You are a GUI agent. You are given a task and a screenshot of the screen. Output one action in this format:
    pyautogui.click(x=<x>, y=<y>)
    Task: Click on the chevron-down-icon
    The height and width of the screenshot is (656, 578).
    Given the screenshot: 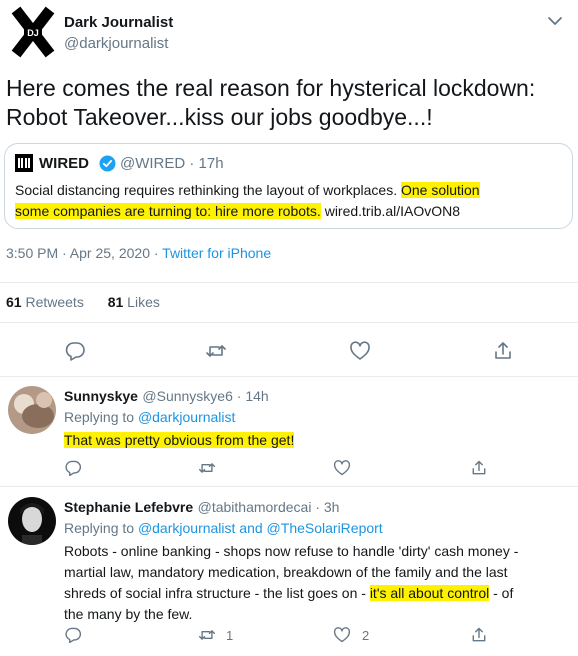 What is the action you would take?
    pyautogui.click(x=555, y=21)
    